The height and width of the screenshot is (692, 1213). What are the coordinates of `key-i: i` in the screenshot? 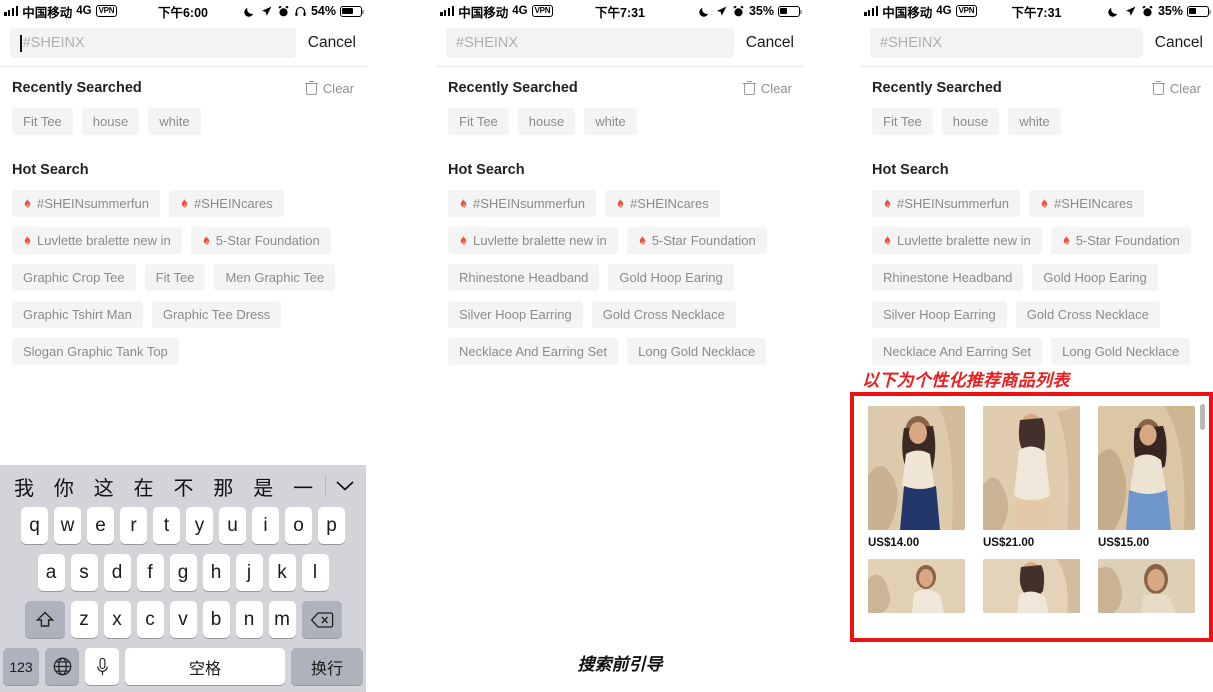 It's located at (265, 525).